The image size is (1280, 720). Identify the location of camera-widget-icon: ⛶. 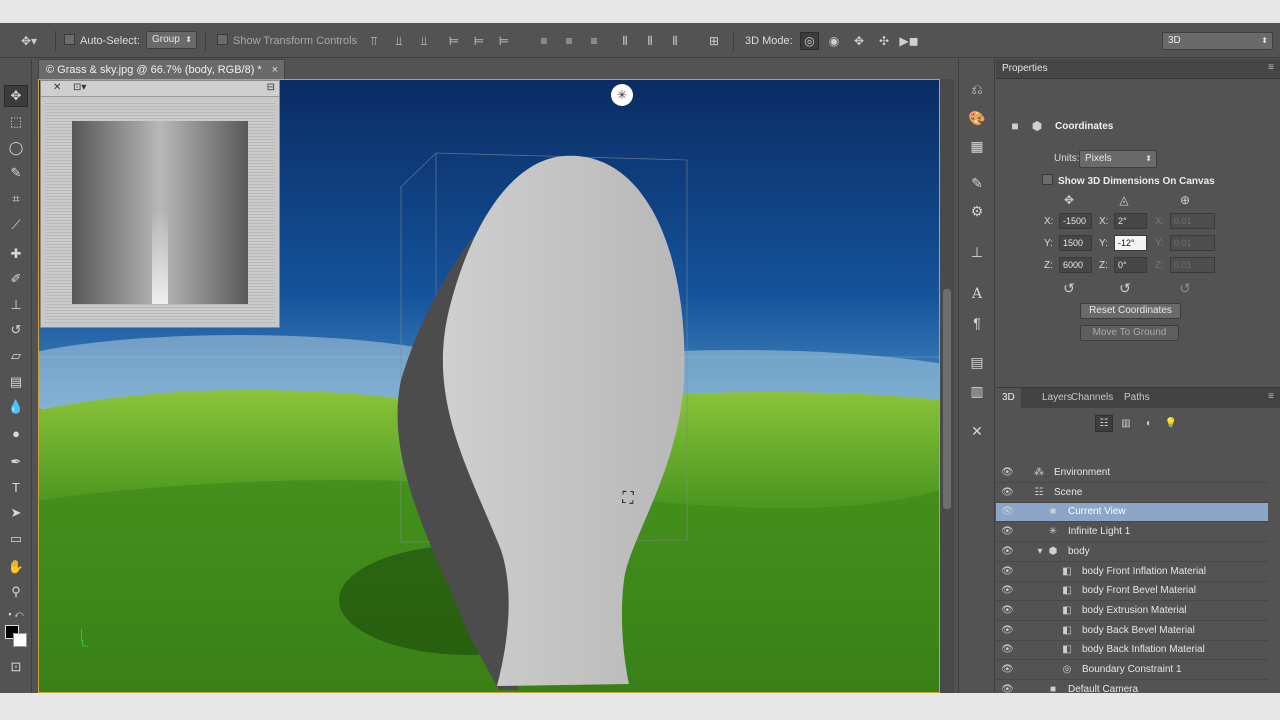
(628, 499).